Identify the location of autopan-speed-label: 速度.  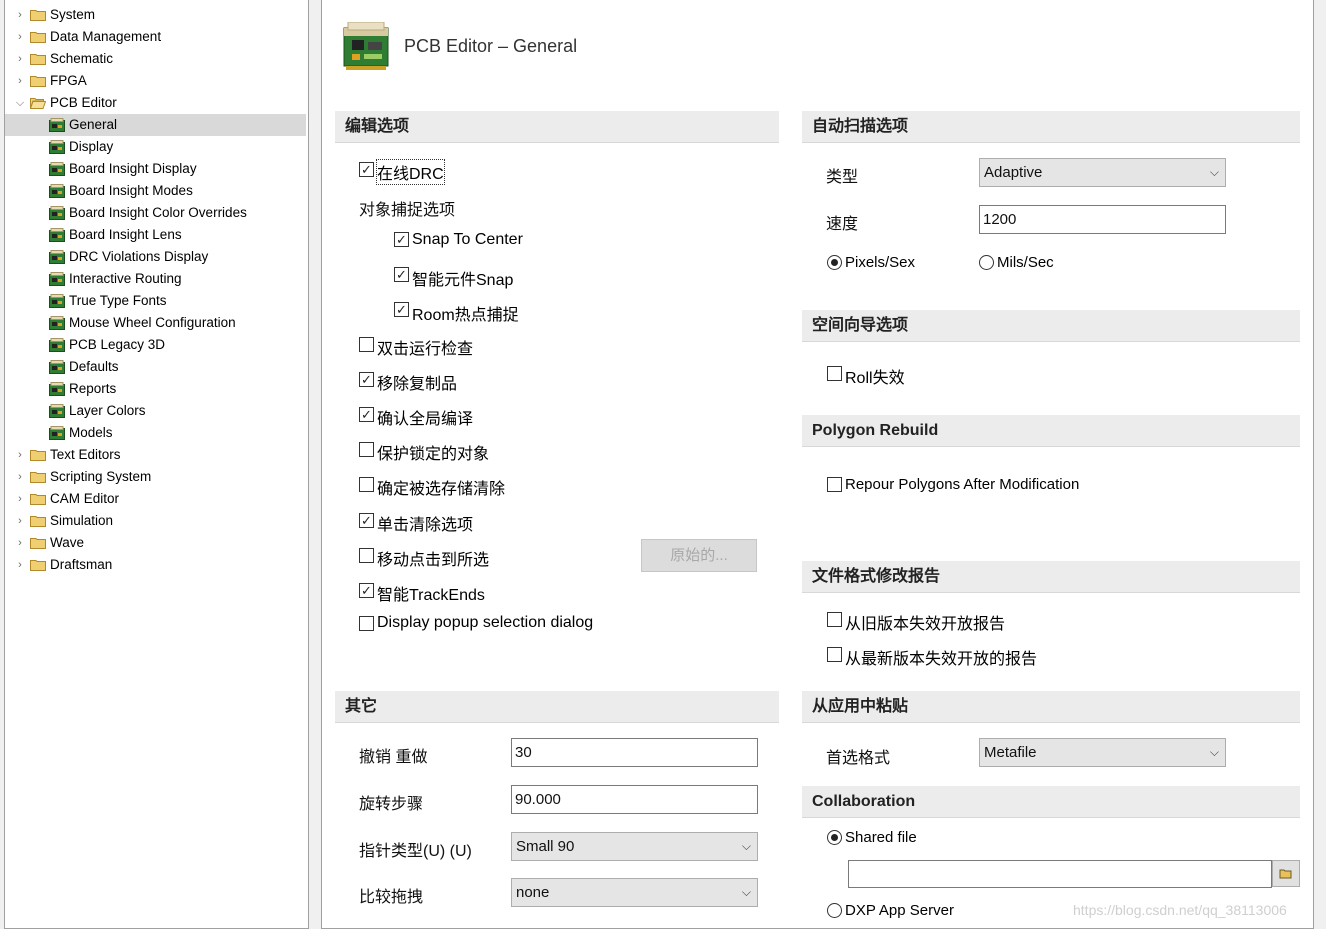
(842, 224).